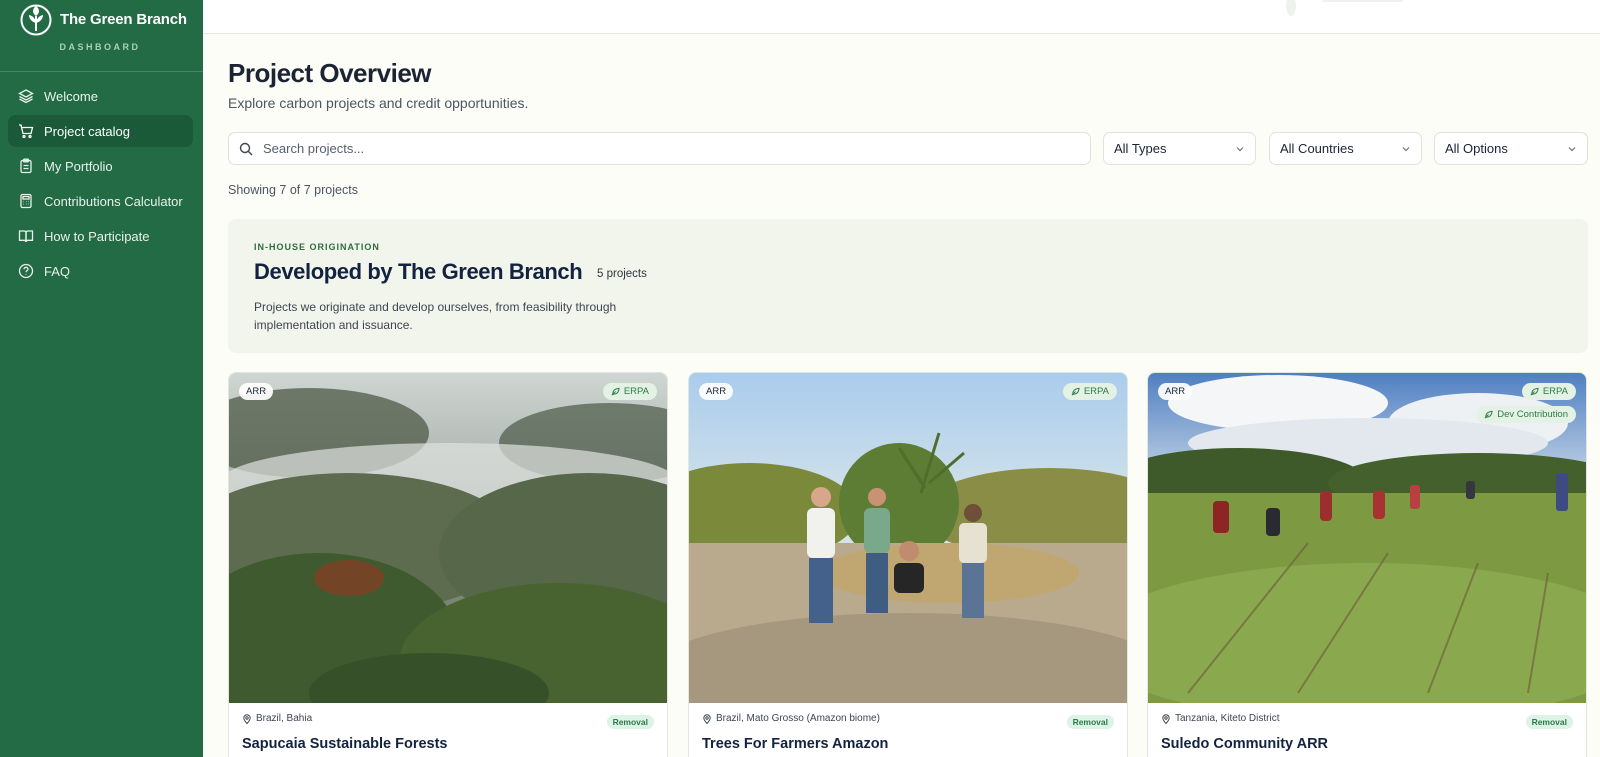 This screenshot has width=1600, height=757. What do you see at coordinates (87, 131) in the screenshot?
I see `sidebar-item-label: Project catalog` at bounding box center [87, 131].